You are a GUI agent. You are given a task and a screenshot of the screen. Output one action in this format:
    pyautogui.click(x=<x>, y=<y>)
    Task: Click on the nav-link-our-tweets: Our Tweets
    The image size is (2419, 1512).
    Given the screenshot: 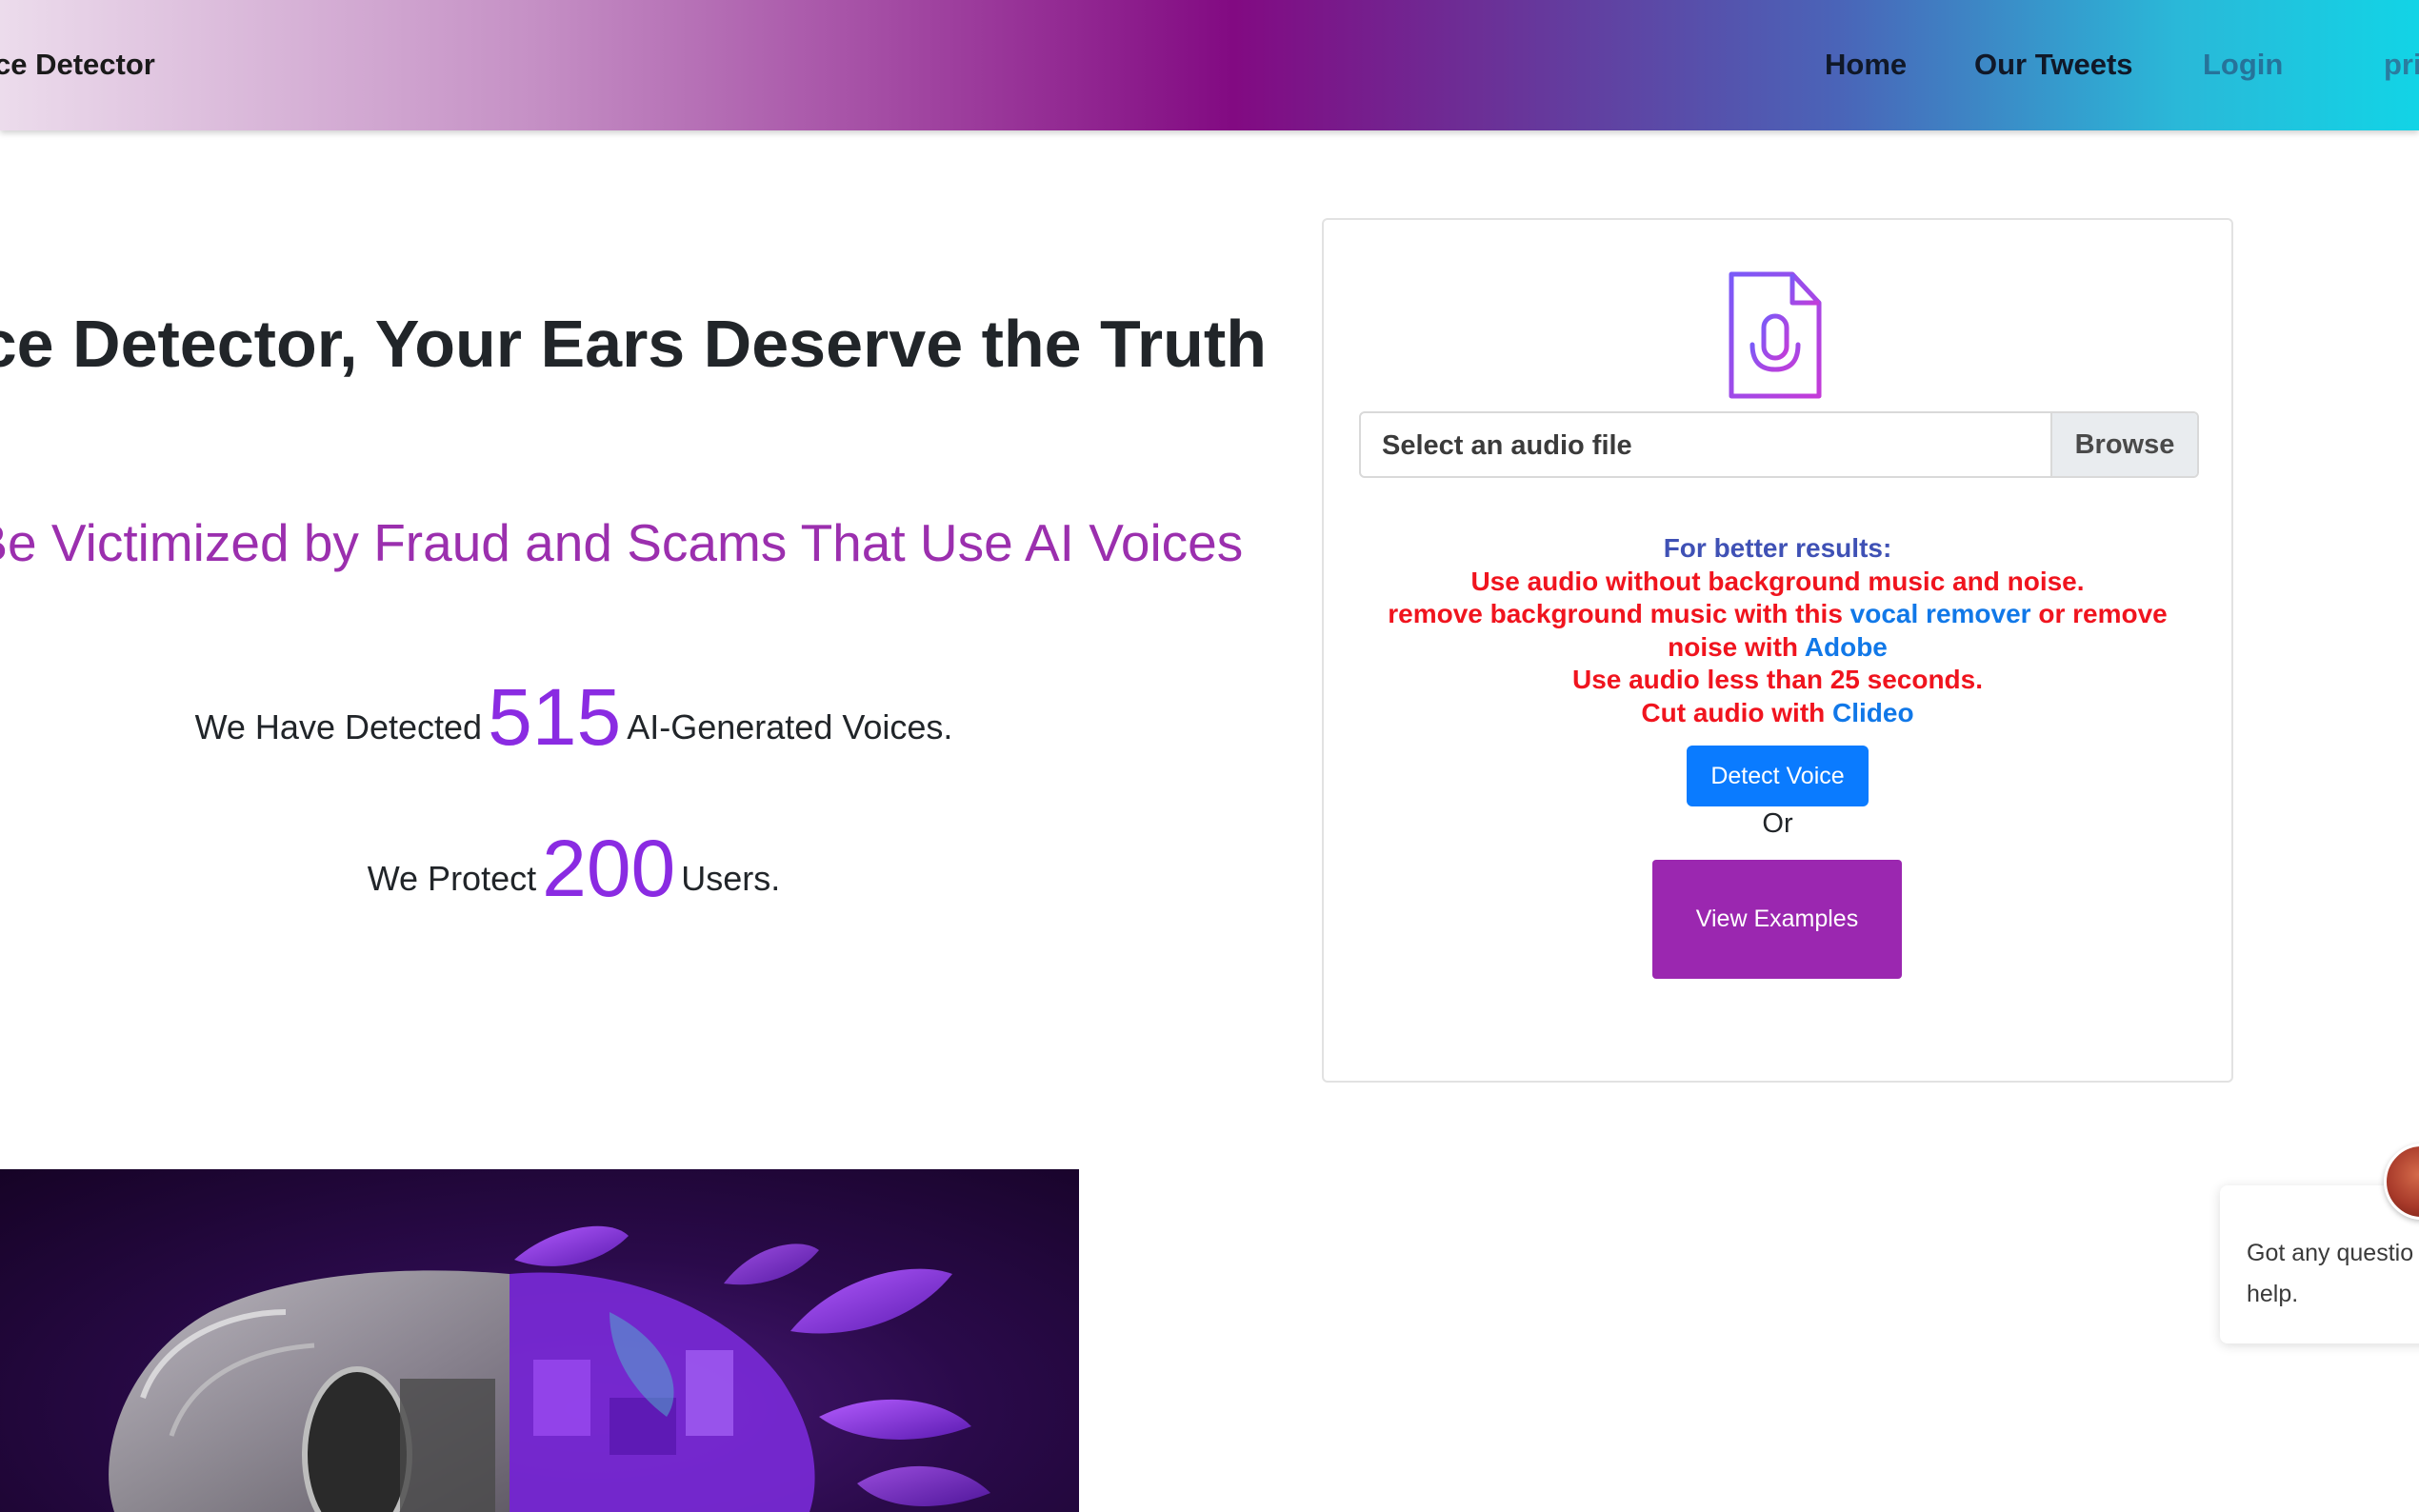 What is the action you would take?
    pyautogui.click(x=2053, y=65)
    